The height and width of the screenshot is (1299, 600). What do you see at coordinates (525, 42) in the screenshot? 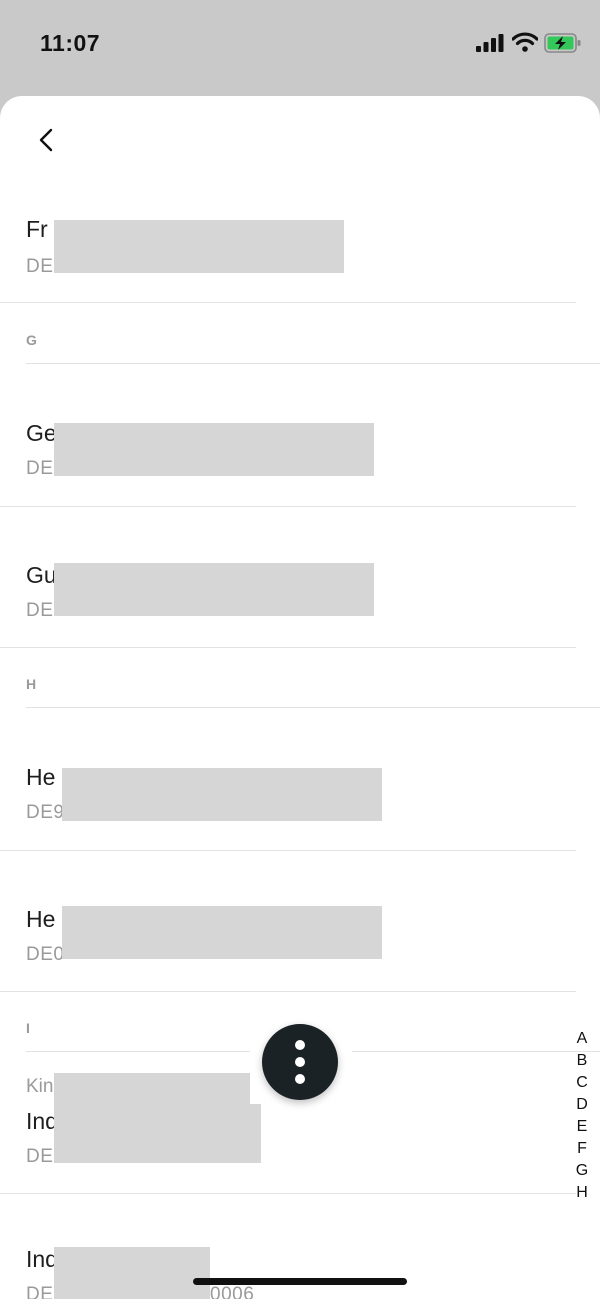
I see `wifi-icon` at bounding box center [525, 42].